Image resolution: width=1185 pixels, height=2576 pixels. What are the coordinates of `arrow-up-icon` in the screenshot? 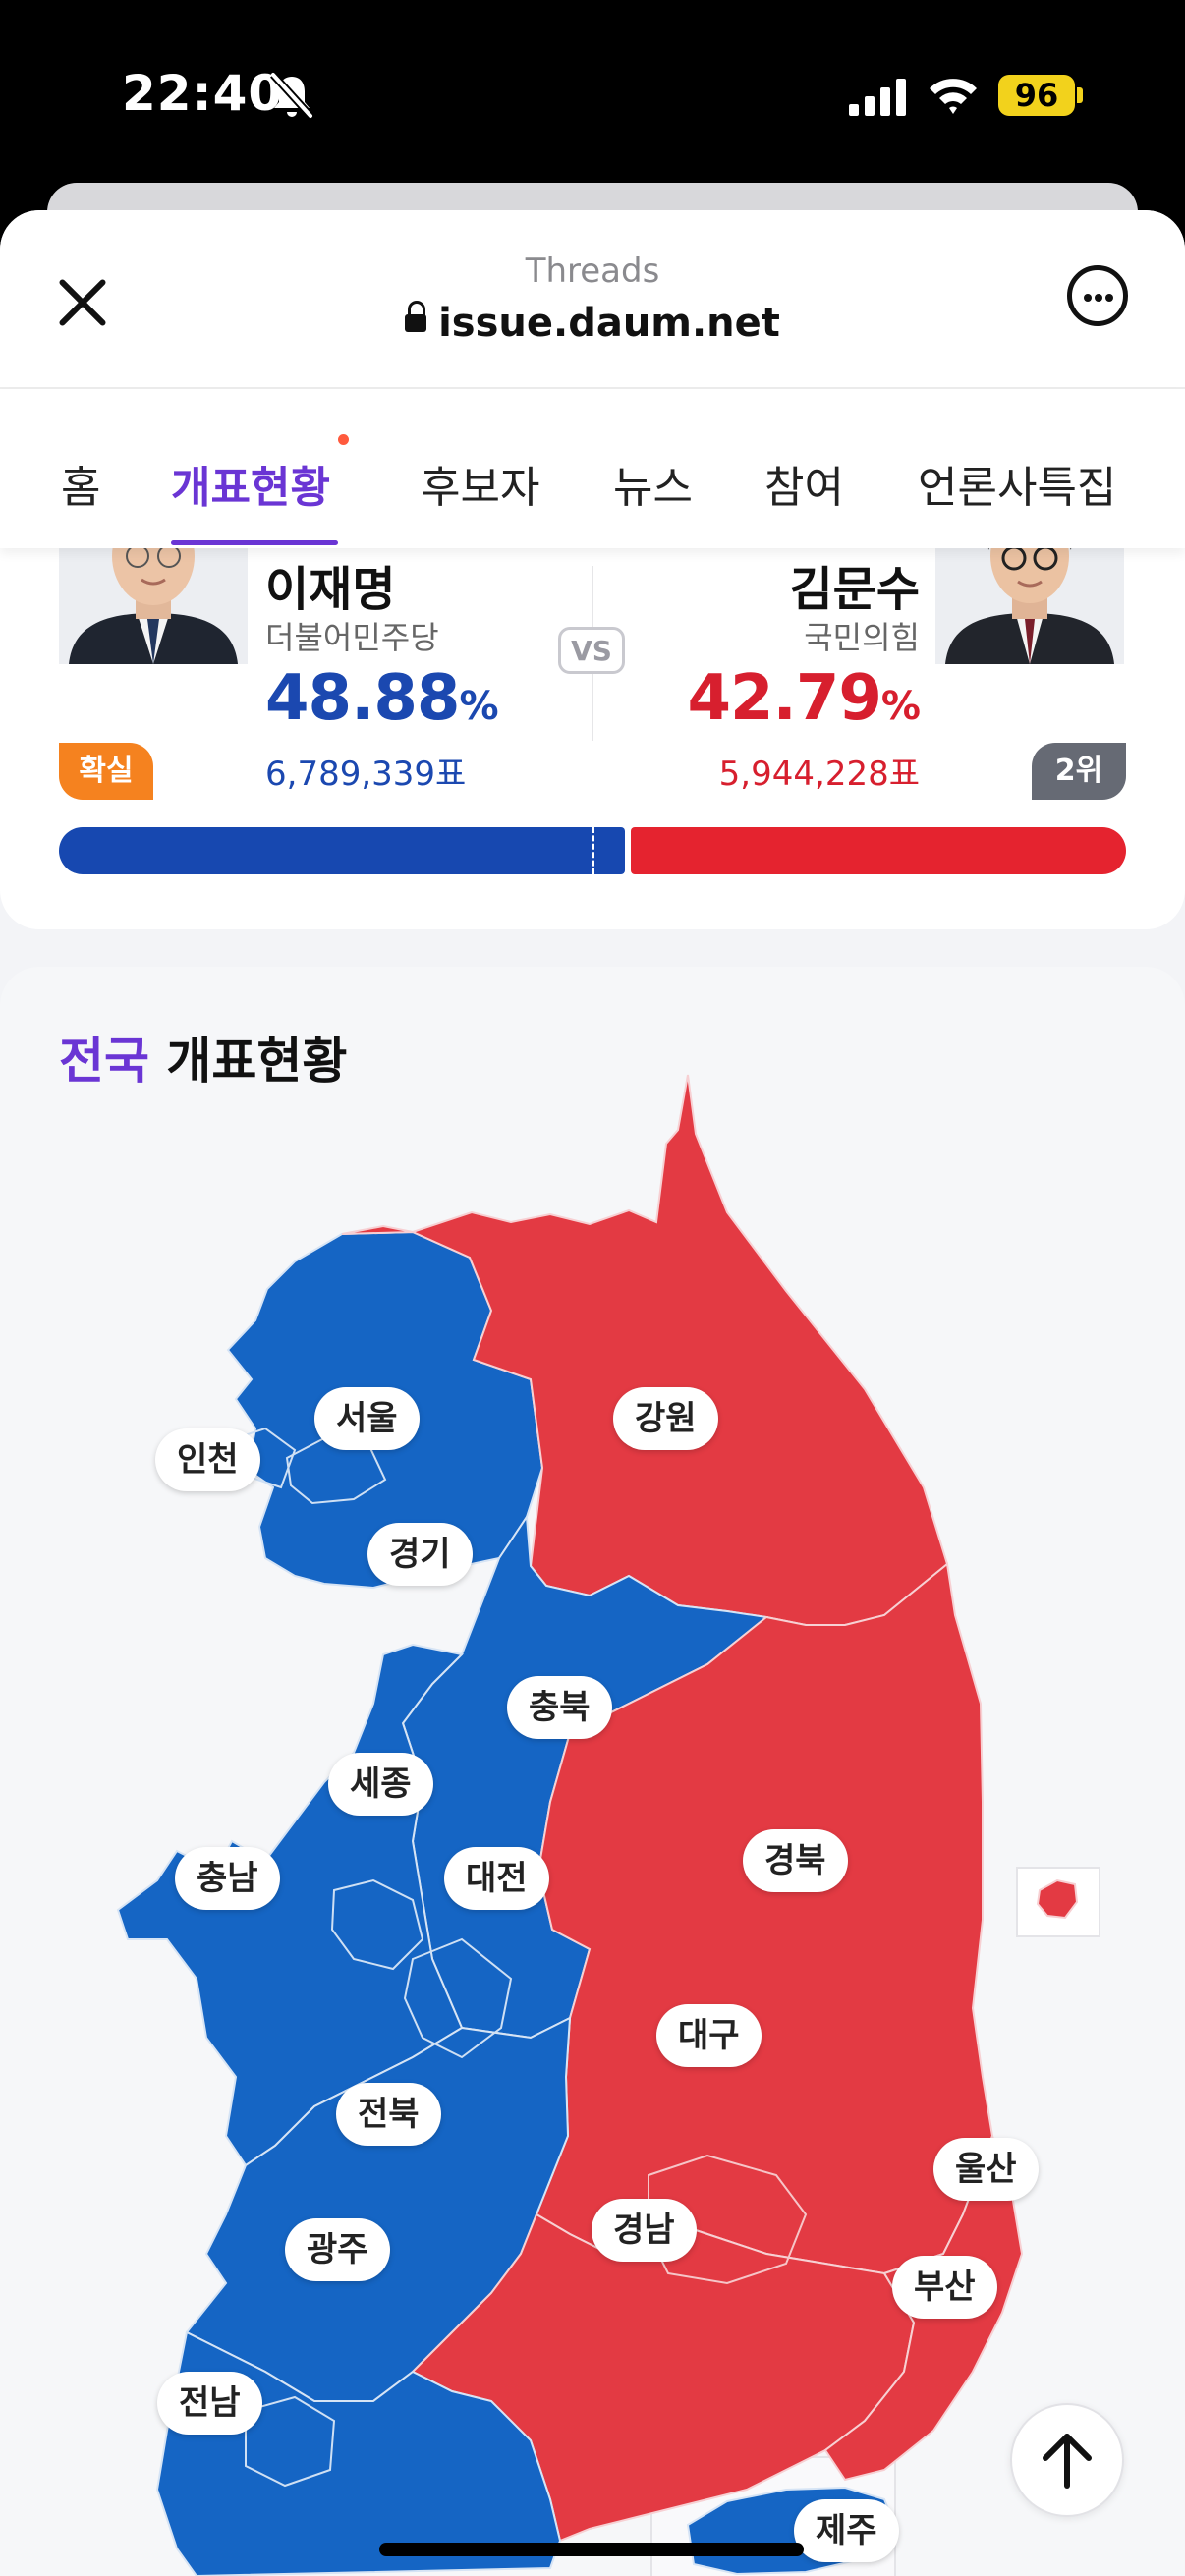 It's located at (1068, 2461).